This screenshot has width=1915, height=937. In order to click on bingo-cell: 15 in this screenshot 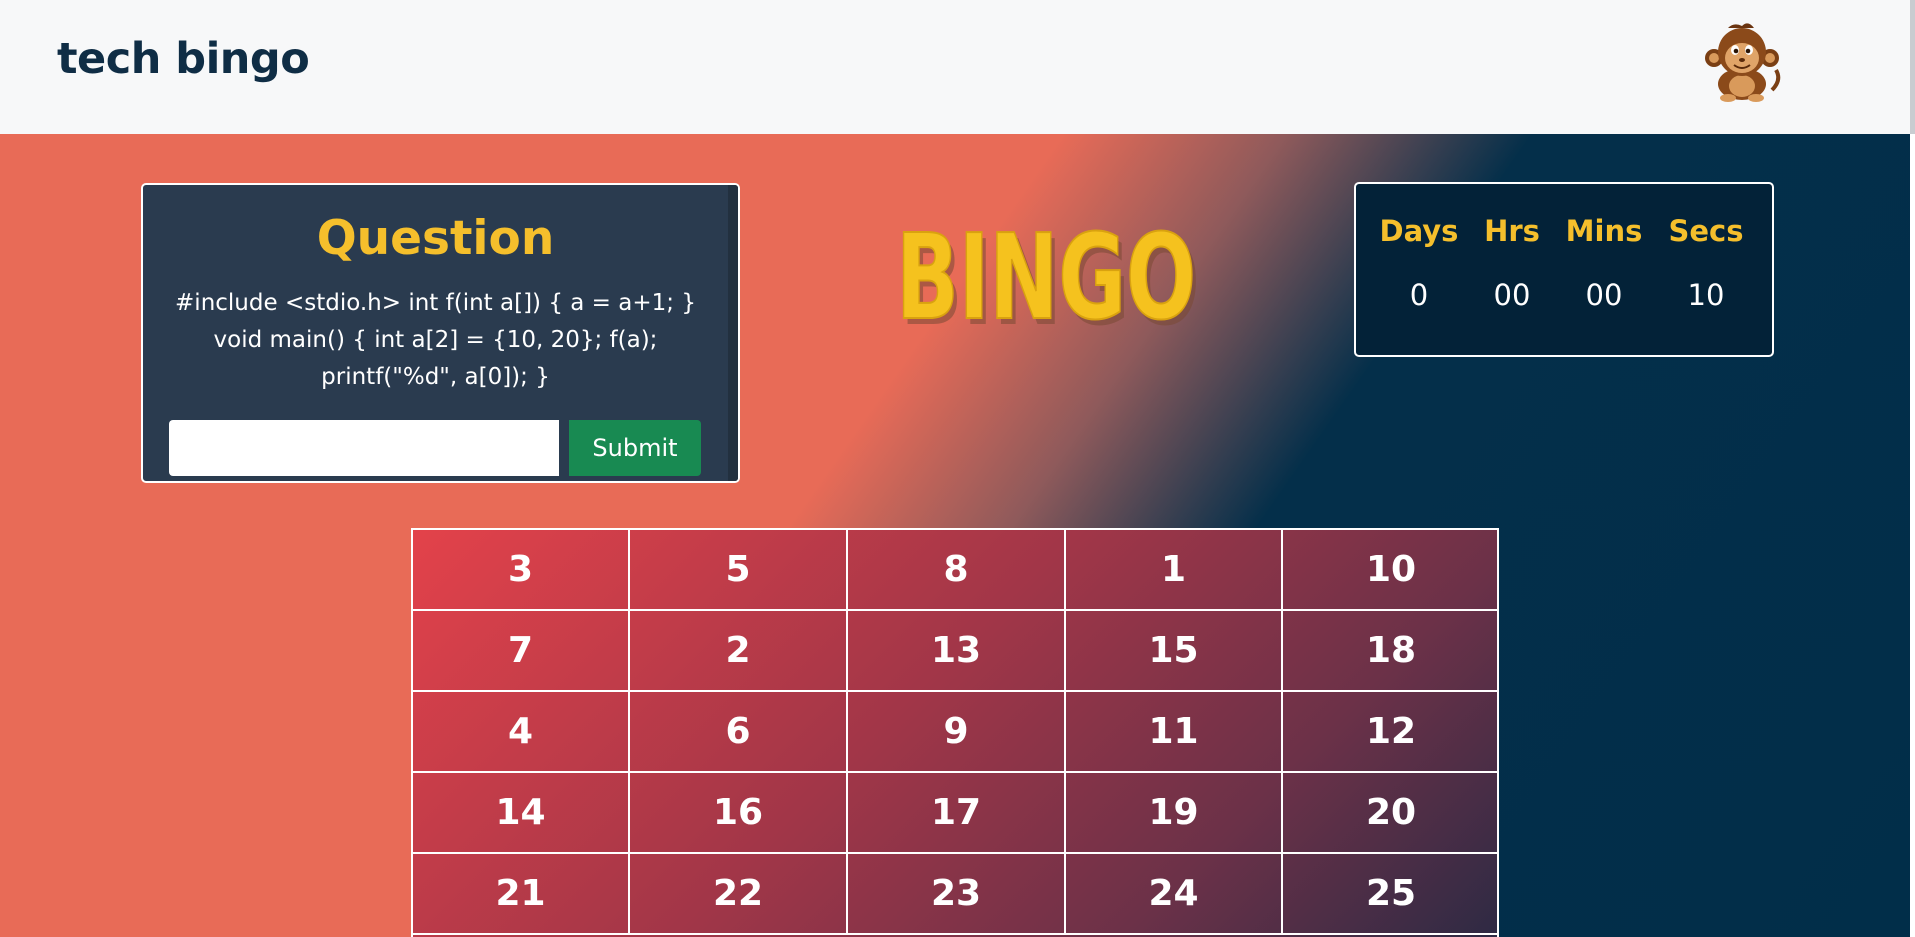, I will do `click(1174, 651)`.